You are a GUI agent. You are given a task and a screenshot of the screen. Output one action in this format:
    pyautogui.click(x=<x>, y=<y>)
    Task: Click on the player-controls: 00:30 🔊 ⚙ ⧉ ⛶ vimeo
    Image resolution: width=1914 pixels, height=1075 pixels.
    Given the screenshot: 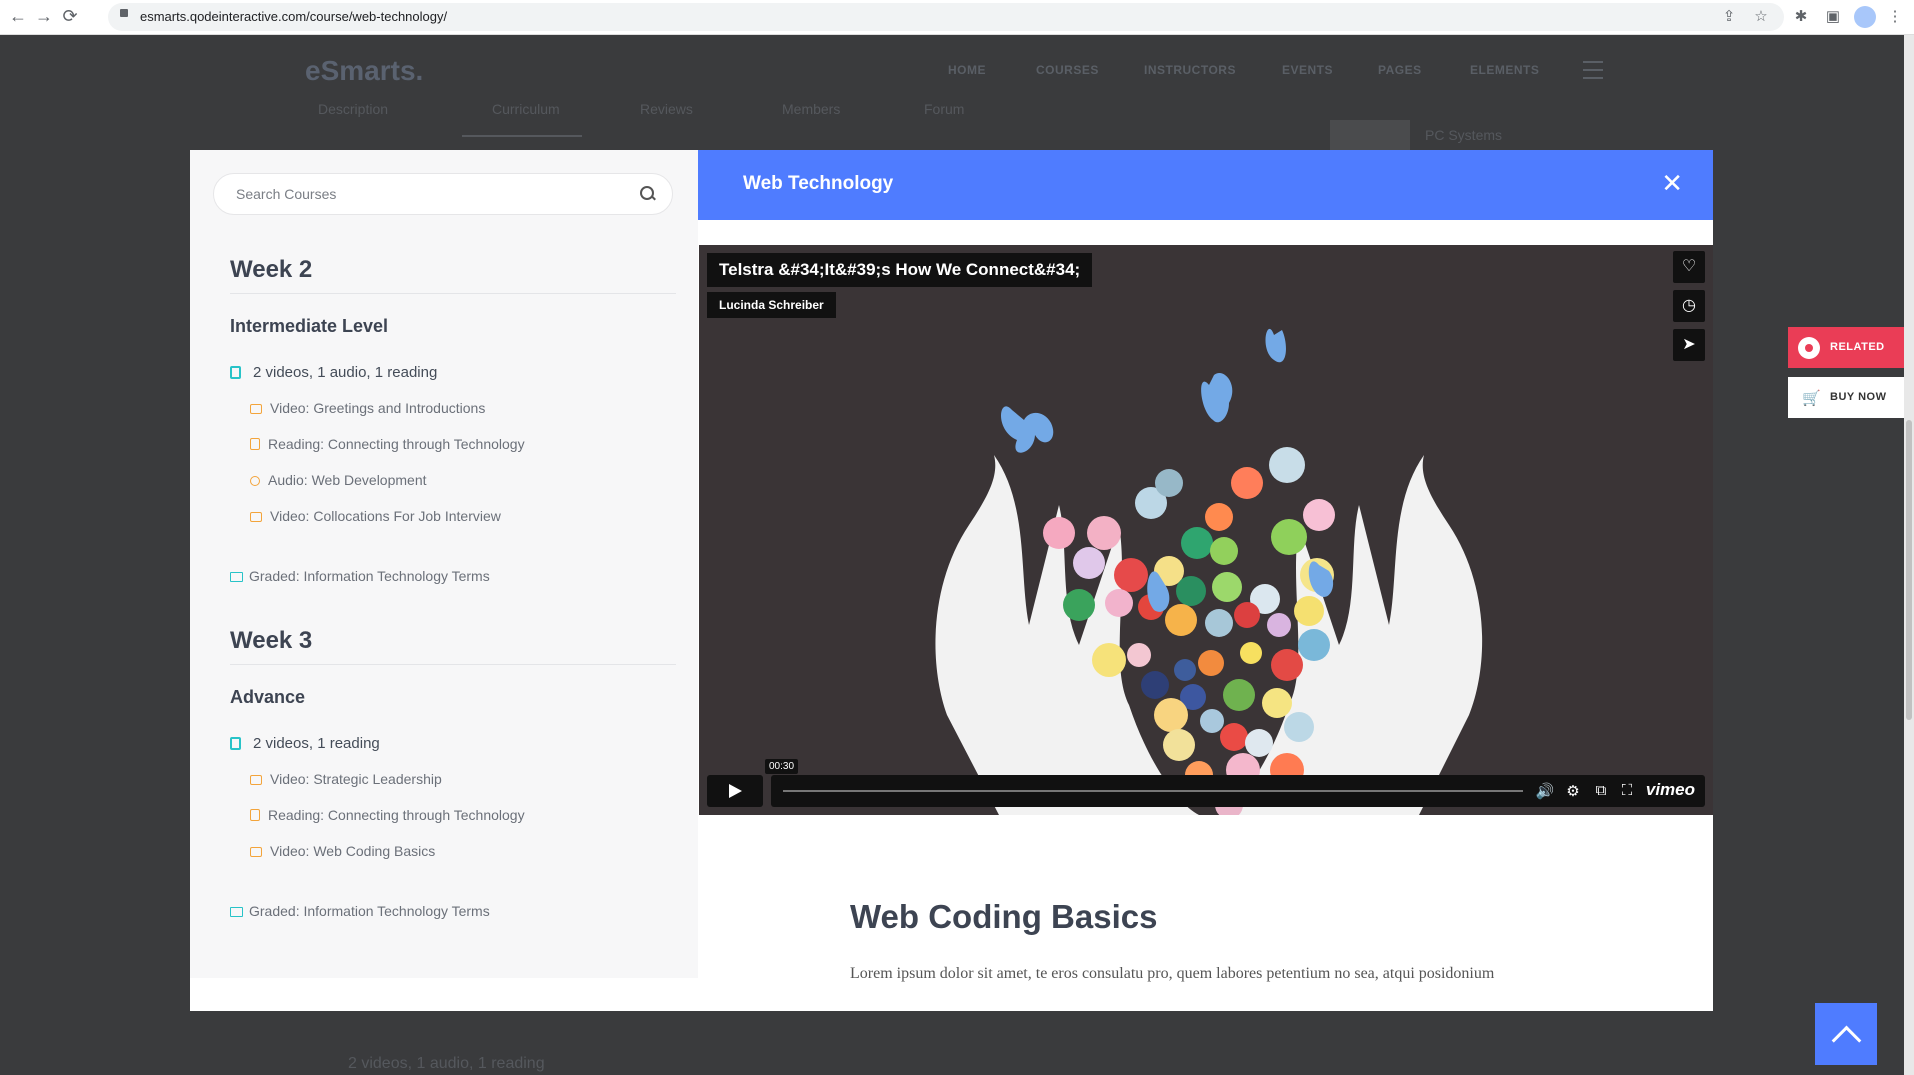 What is the action you would take?
    pyautogui.click(x=1206, y=783)
    